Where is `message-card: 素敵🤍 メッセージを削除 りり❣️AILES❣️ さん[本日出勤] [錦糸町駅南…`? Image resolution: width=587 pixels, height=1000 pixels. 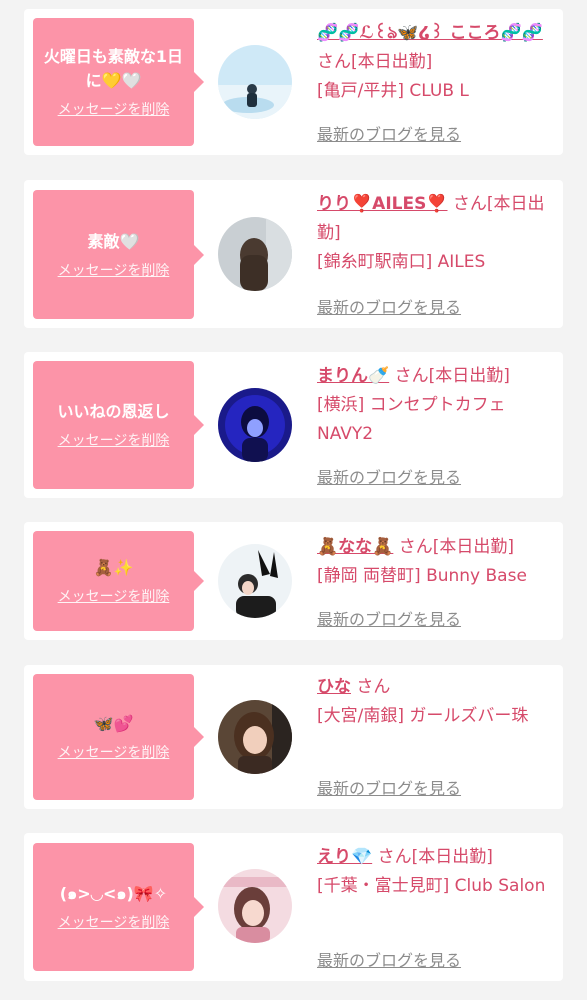
message-card: 素敵🤍 メッセージを削除 りり❣️AILES❣️ さん[本日出勤] [錦糸町駅南… is located at coordinates (293, 254).